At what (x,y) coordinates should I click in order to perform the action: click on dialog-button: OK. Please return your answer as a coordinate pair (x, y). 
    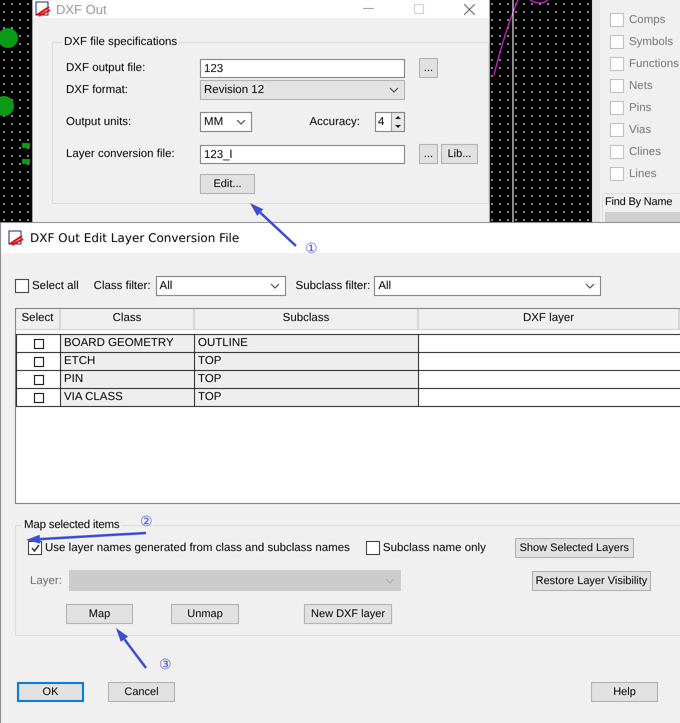
    Looking at the image, I should click on (50, 692).